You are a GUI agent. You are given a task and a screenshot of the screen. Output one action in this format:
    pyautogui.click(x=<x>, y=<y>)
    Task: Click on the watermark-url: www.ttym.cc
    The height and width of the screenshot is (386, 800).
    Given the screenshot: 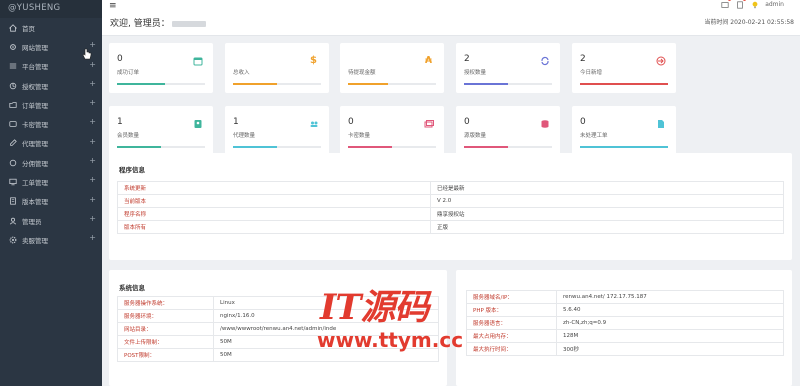 What is the action you would take?
    pyautogui.click(x=390, y=340)
    